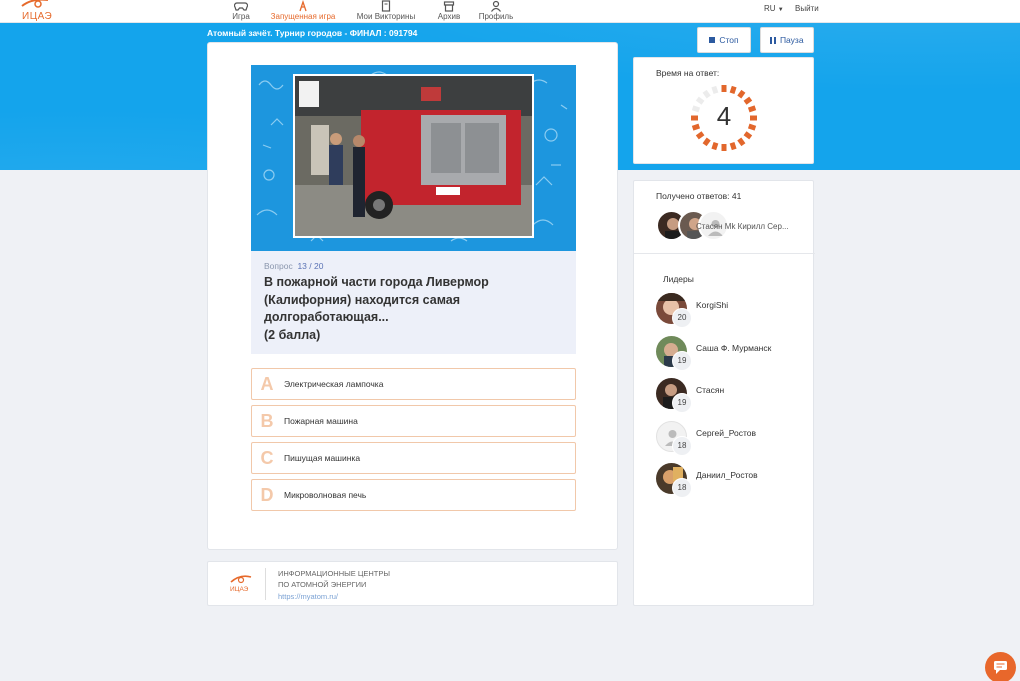  What do you see at coordinates (413, 495) in the screenshot?
I see `answer-option-d: D Микроволновая печь` at bounding box center [413, 495].